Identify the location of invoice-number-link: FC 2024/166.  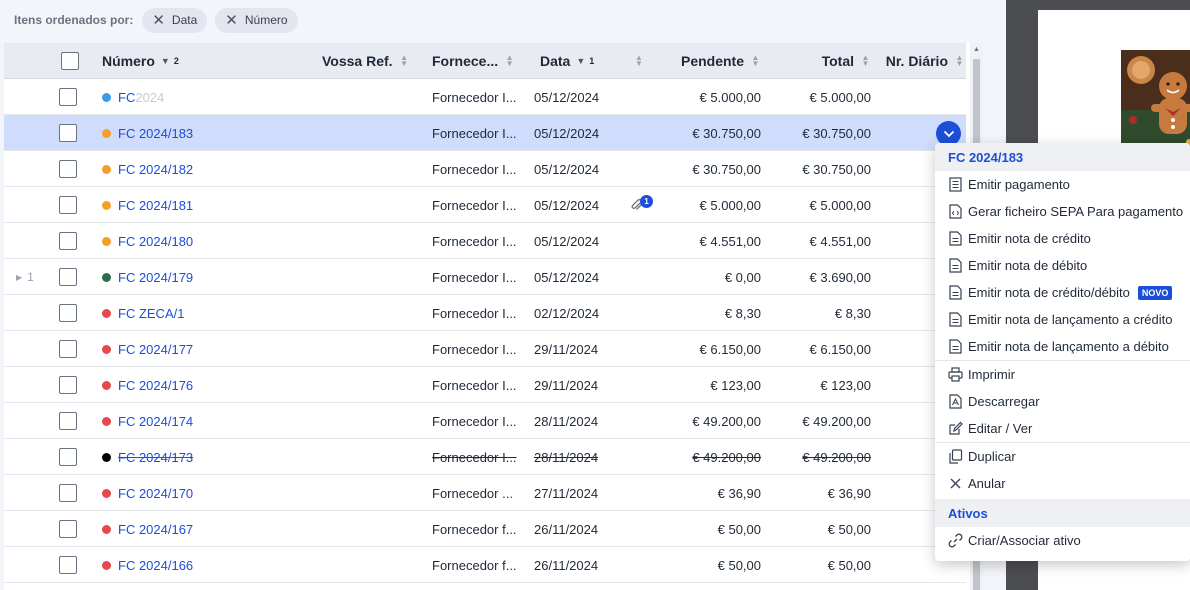
(155, 565).